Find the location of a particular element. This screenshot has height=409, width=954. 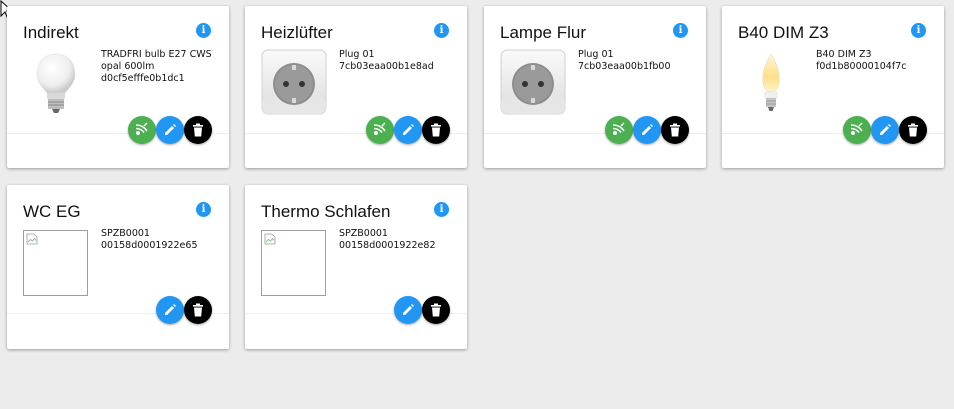

device-model: TRADFRI bulb E27 CWS is located at coordinates (156, 54).